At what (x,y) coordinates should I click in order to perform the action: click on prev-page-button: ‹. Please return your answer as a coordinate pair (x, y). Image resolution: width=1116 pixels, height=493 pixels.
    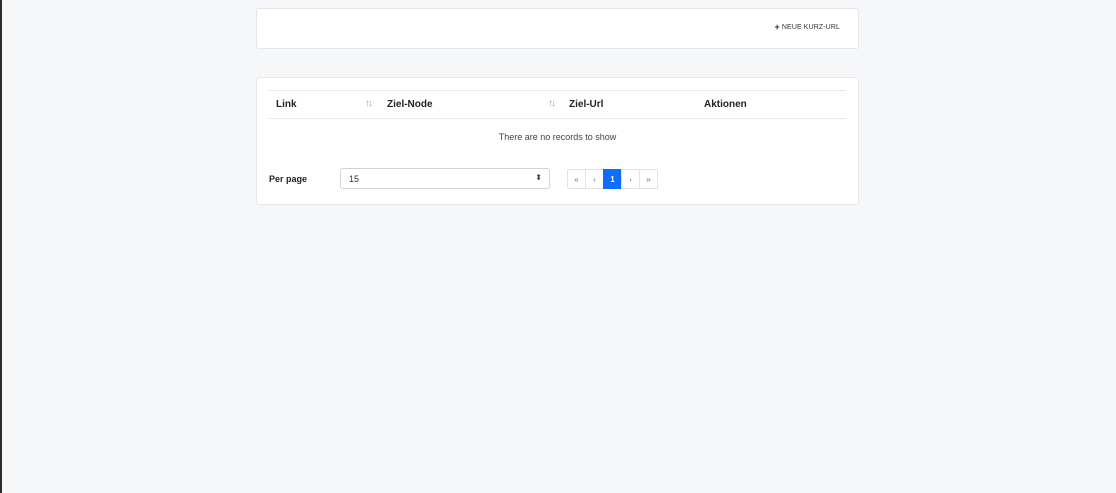
    Looking at the image, I should click on (594, 179).